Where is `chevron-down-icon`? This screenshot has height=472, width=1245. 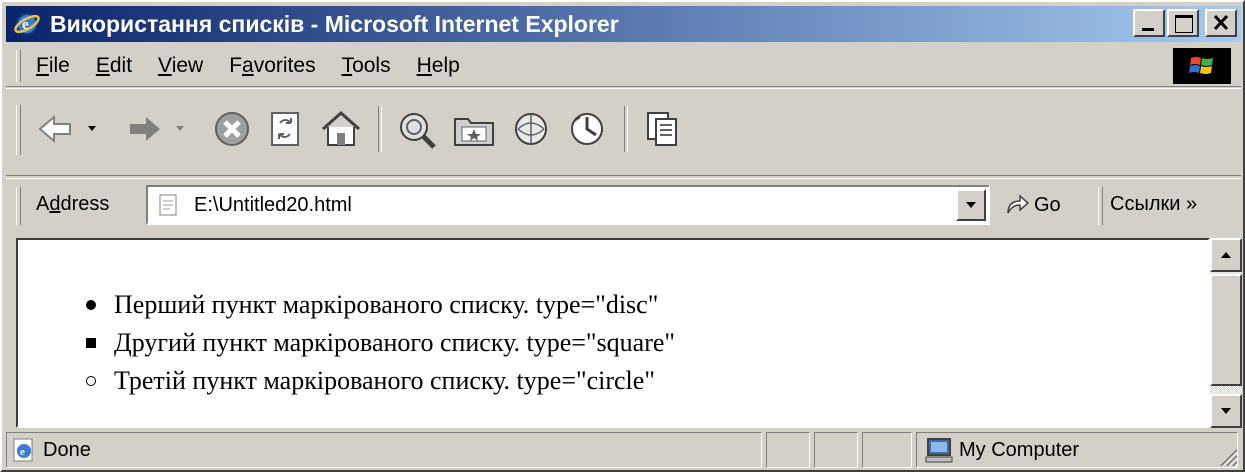 chevron-down-icon is located at coordinates (971, 205).